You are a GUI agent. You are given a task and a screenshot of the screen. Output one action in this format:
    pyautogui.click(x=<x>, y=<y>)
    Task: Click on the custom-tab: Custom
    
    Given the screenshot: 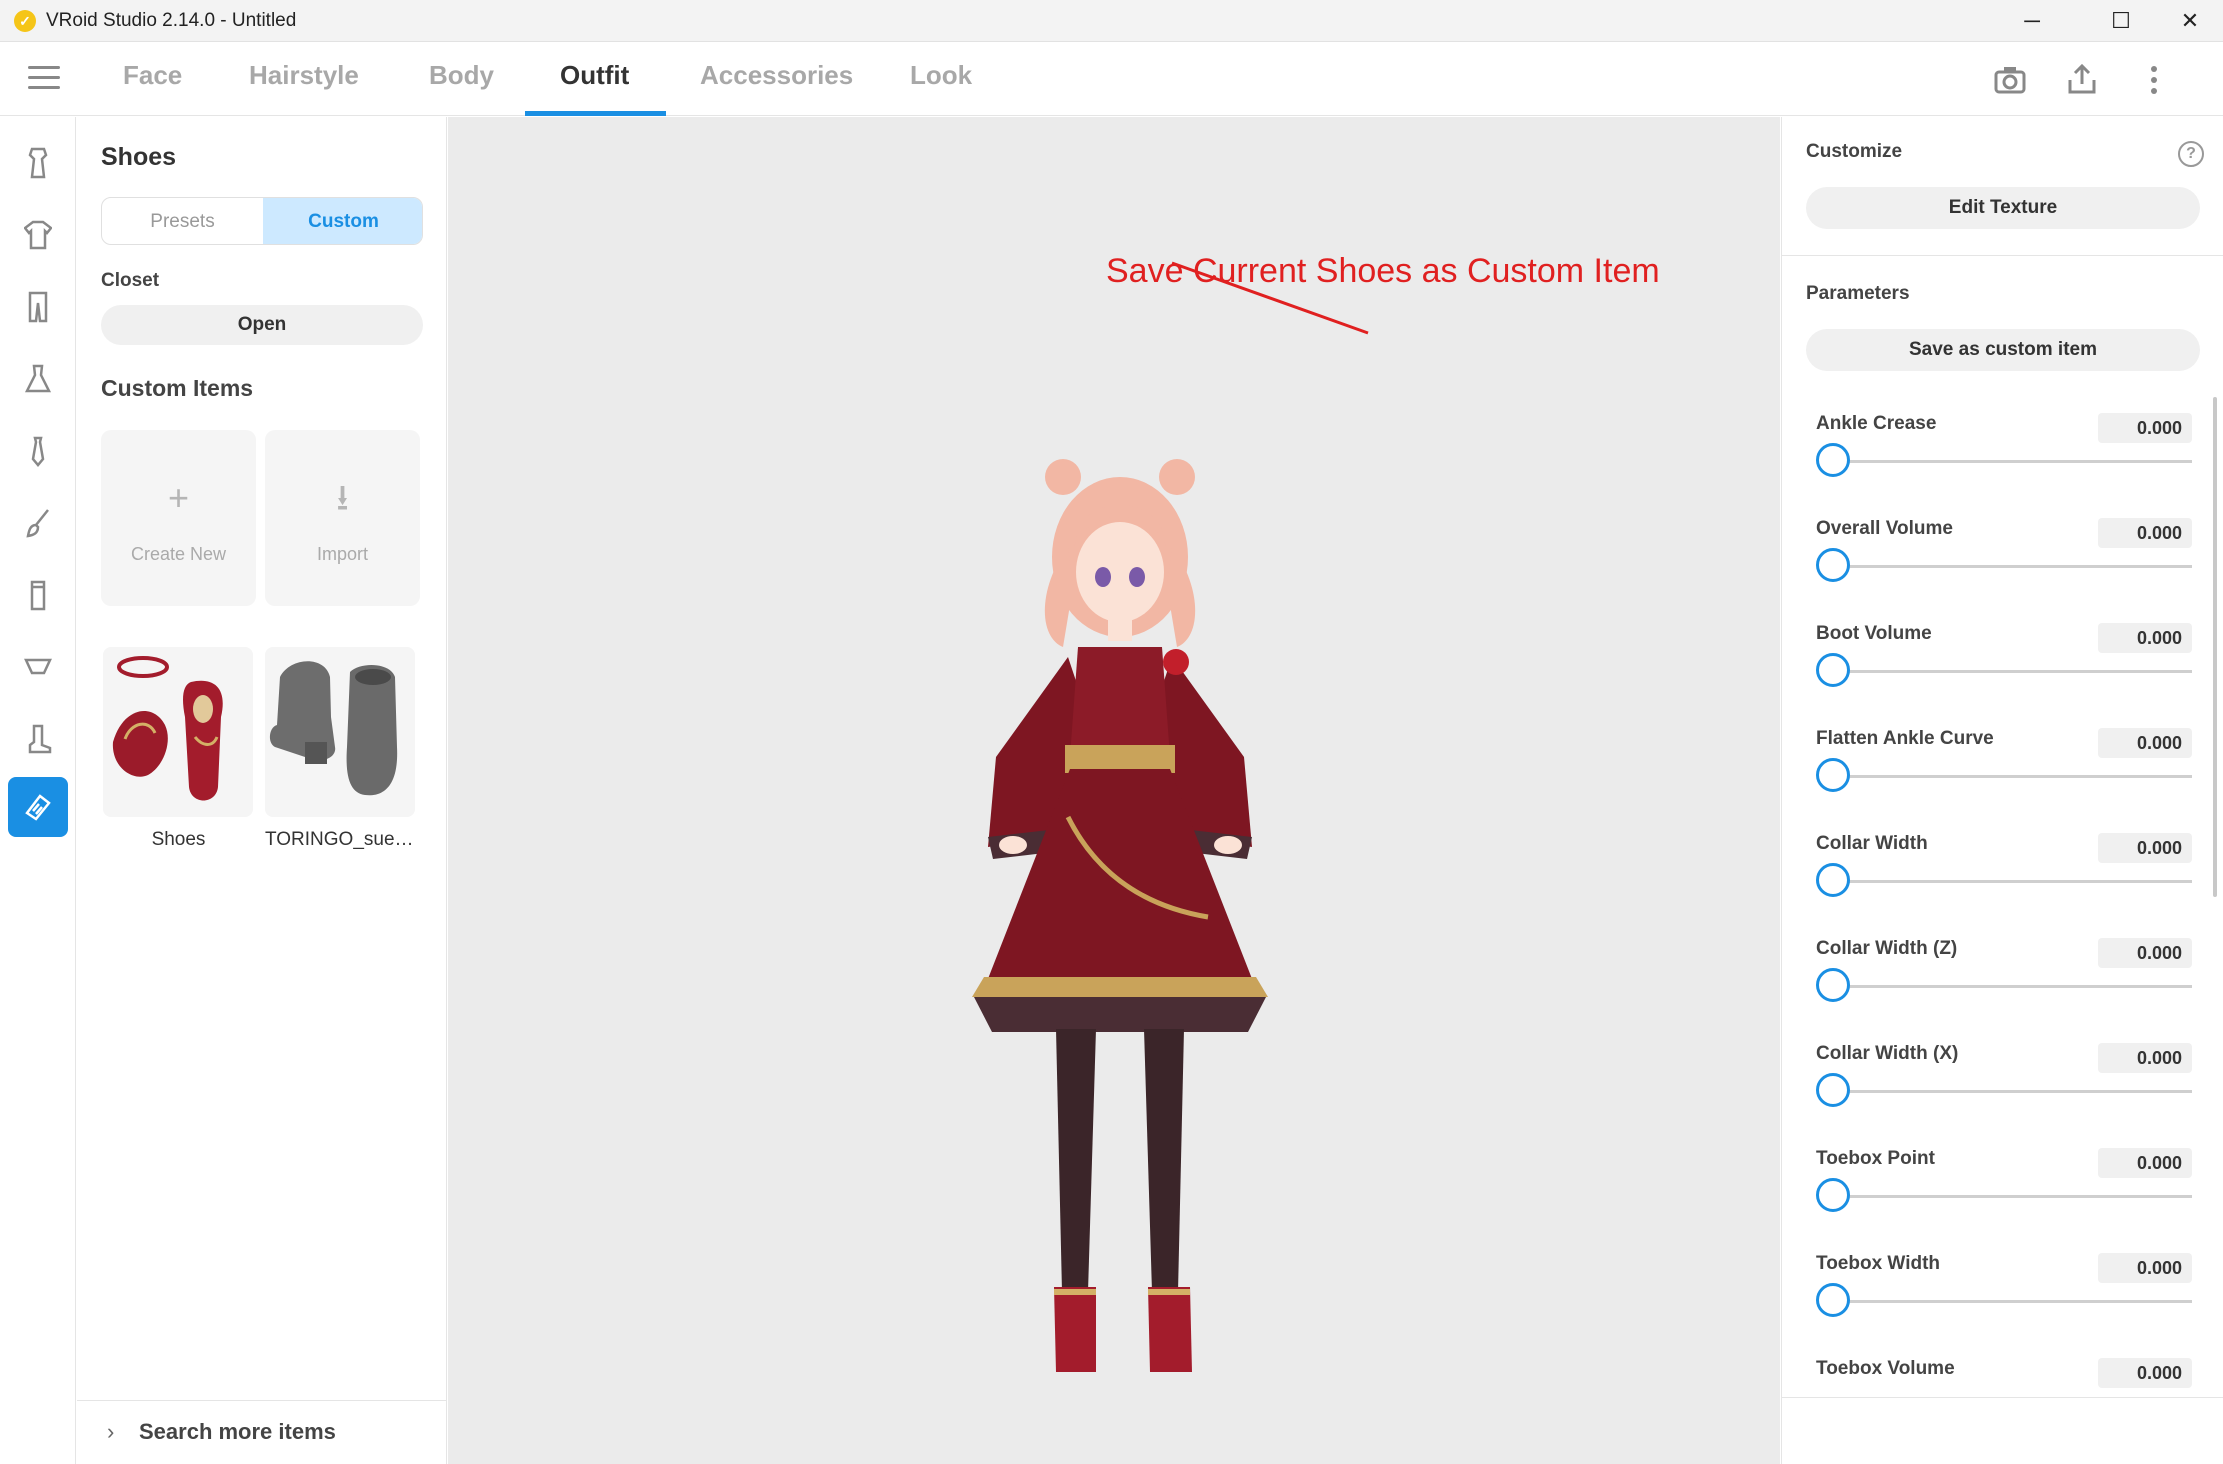 What is the action you would take?
    pyautogui.click(x=342, y=221)
    